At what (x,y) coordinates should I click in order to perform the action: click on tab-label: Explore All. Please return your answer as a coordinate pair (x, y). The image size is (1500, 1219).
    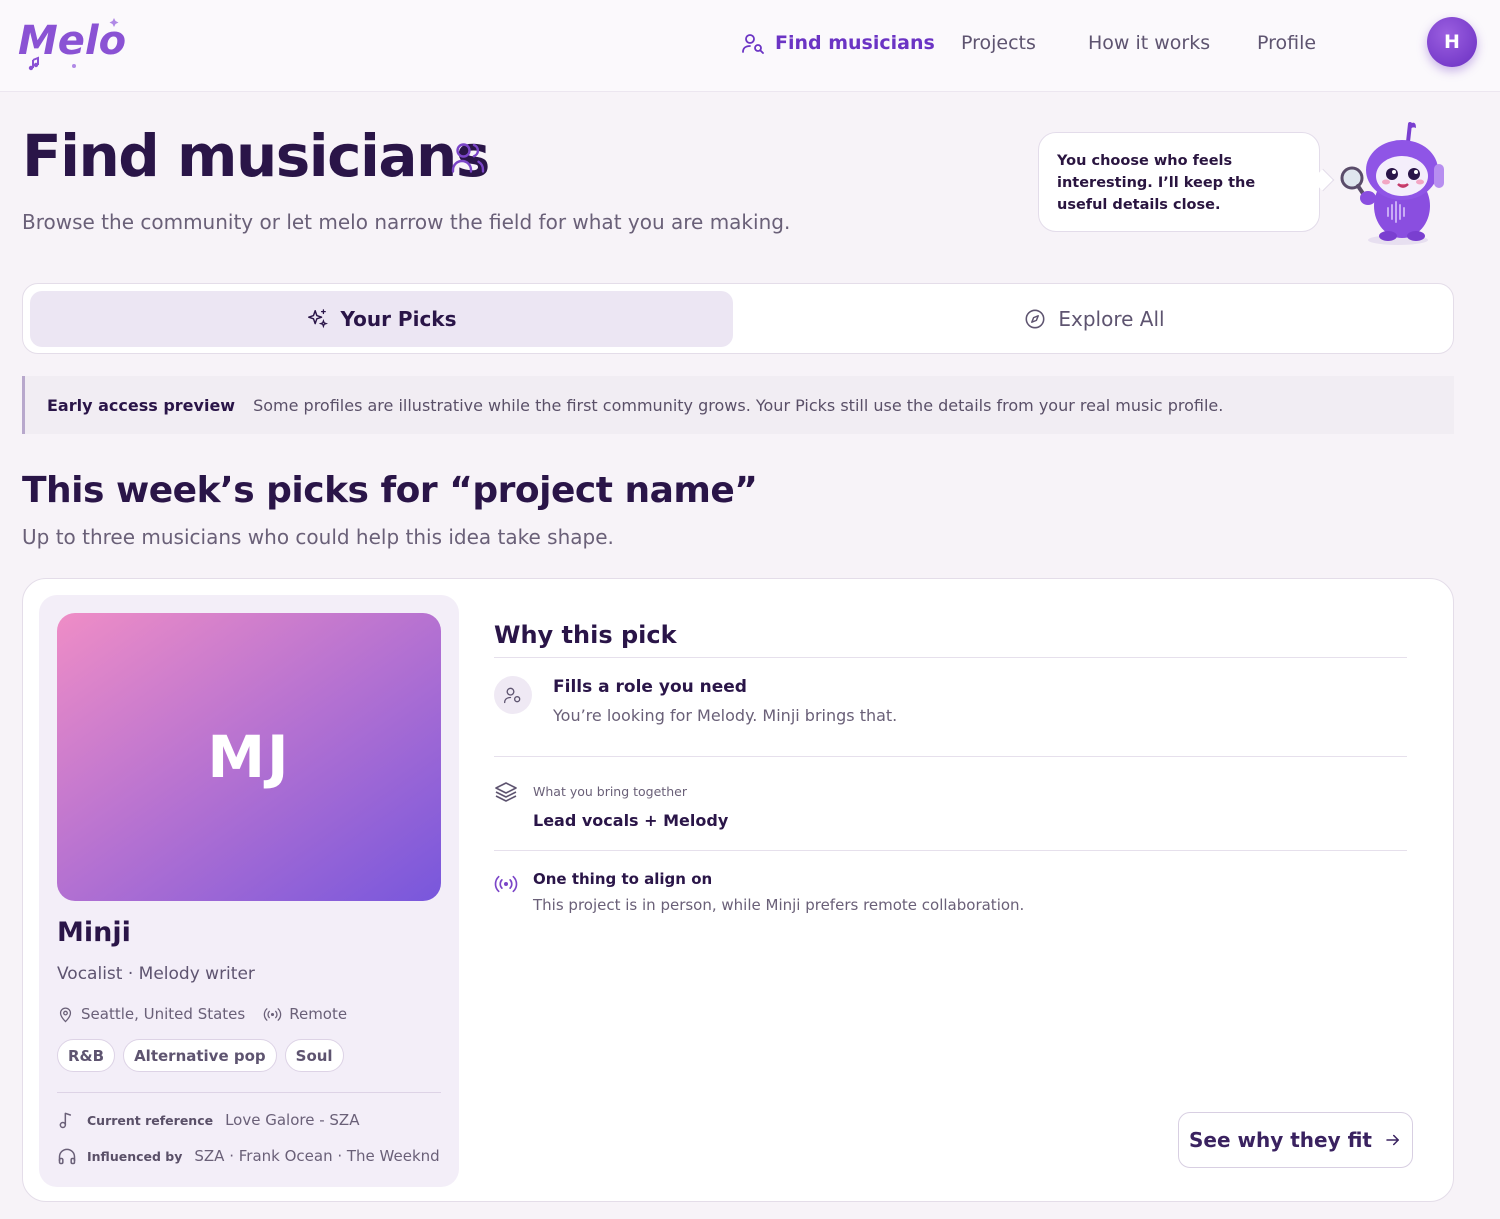
    Looking at the image, I should click on (1111, 319).